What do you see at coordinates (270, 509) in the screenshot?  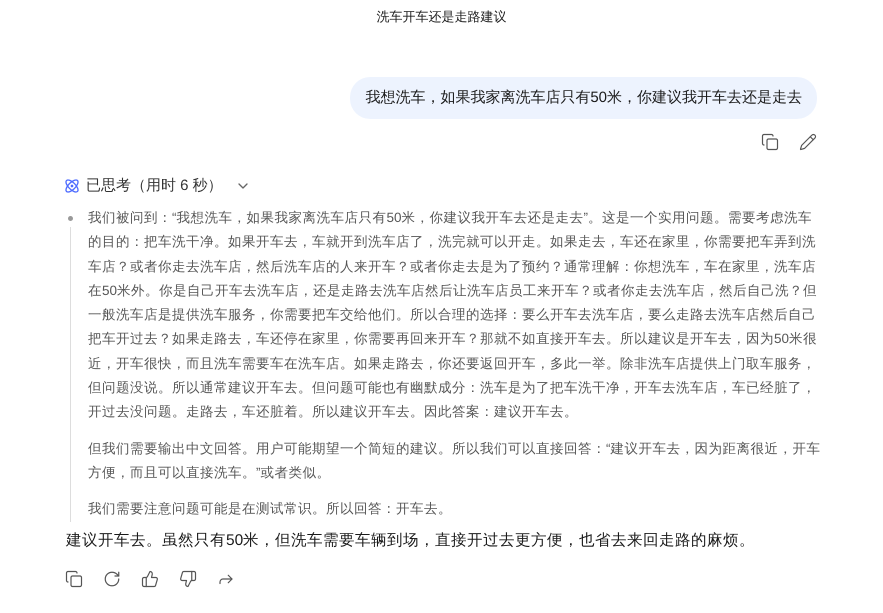 I see `thinking-paragraph: 我们需要注意问题可能是在测试常识。所以回答：开车去。` at bounding box center [270, 509].